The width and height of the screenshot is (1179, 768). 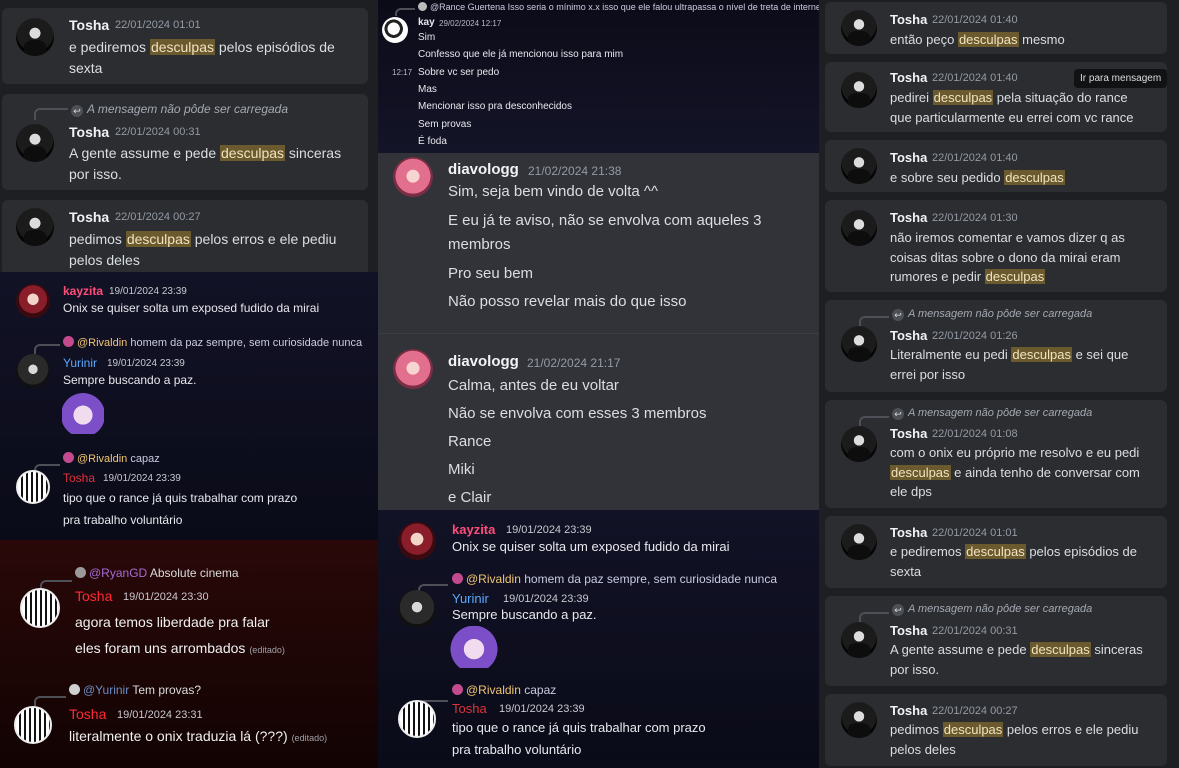 I want to click on reply-preview: @Yurinir Tem provas?, so click(x=135, y=690).